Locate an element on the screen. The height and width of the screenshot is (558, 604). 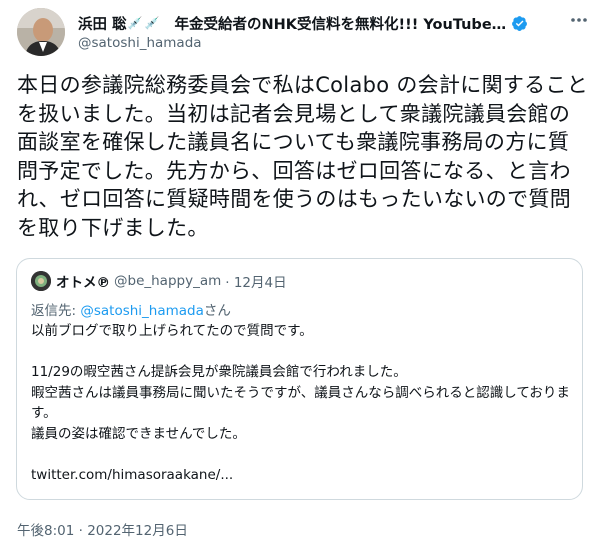
author-avatar is located at coordinates (41, 32).